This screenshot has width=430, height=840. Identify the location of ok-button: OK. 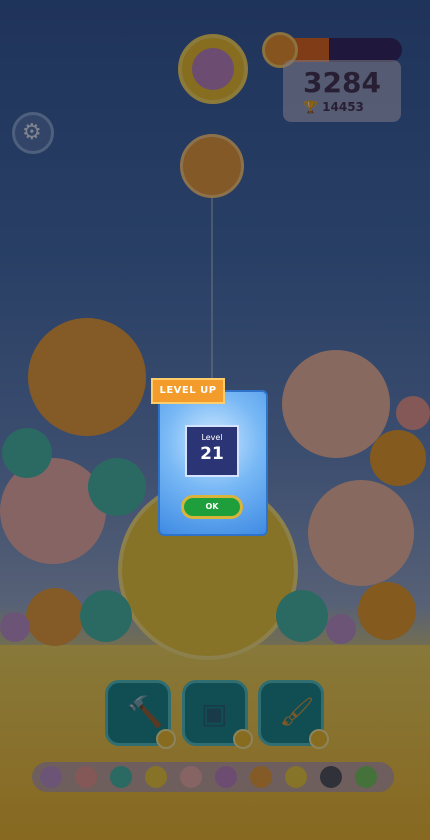
(212, 507).